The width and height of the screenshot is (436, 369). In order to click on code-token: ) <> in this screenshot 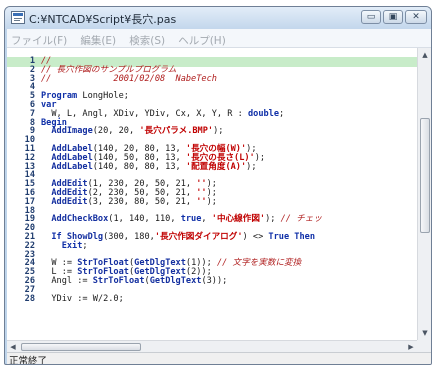, I will do `click(255, 236)`.